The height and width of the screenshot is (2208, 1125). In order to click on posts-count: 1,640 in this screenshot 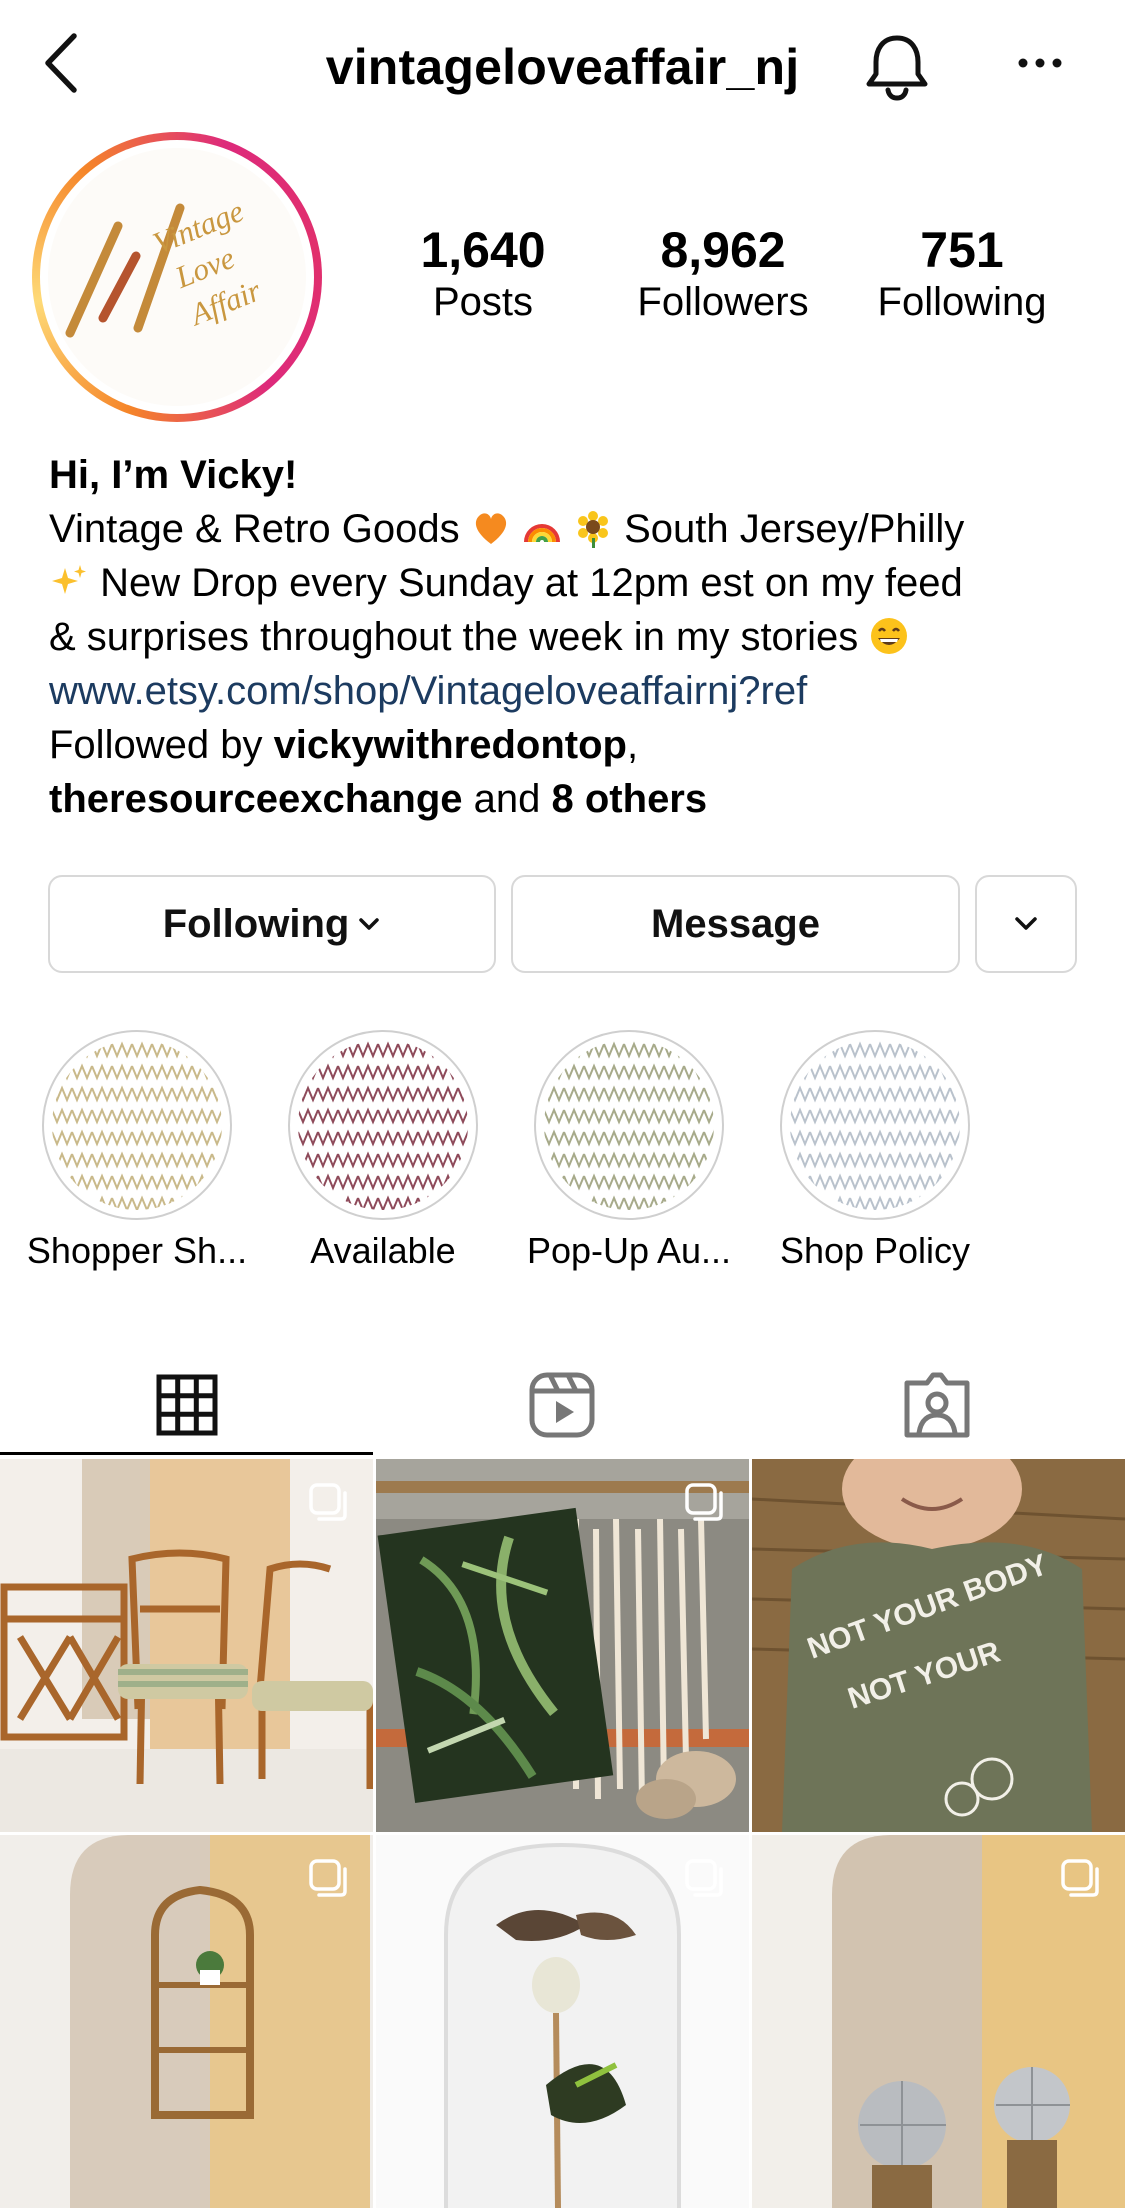, I will do `click(483, 250)`.